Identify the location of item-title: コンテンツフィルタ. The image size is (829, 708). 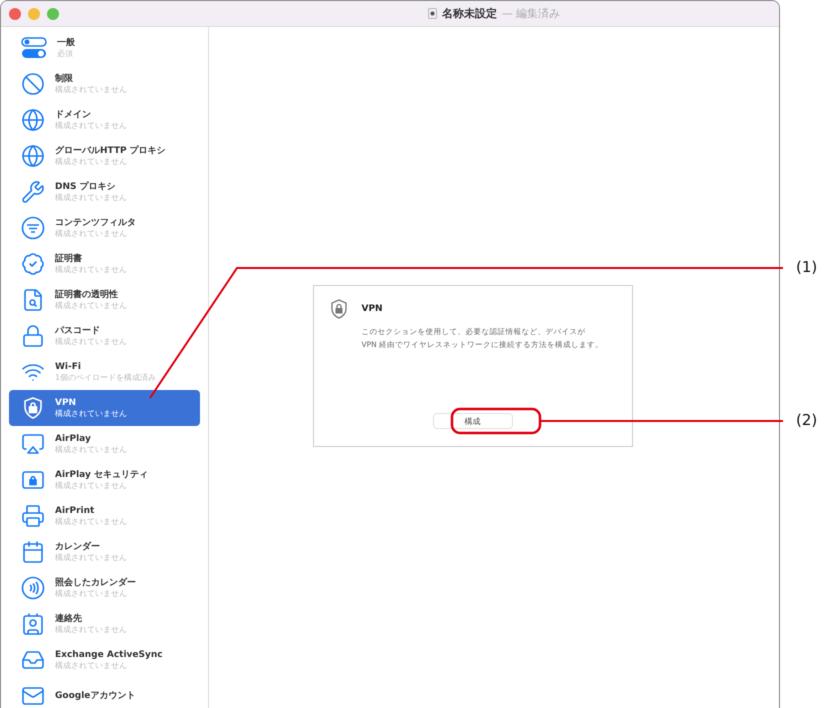
(95, 223).